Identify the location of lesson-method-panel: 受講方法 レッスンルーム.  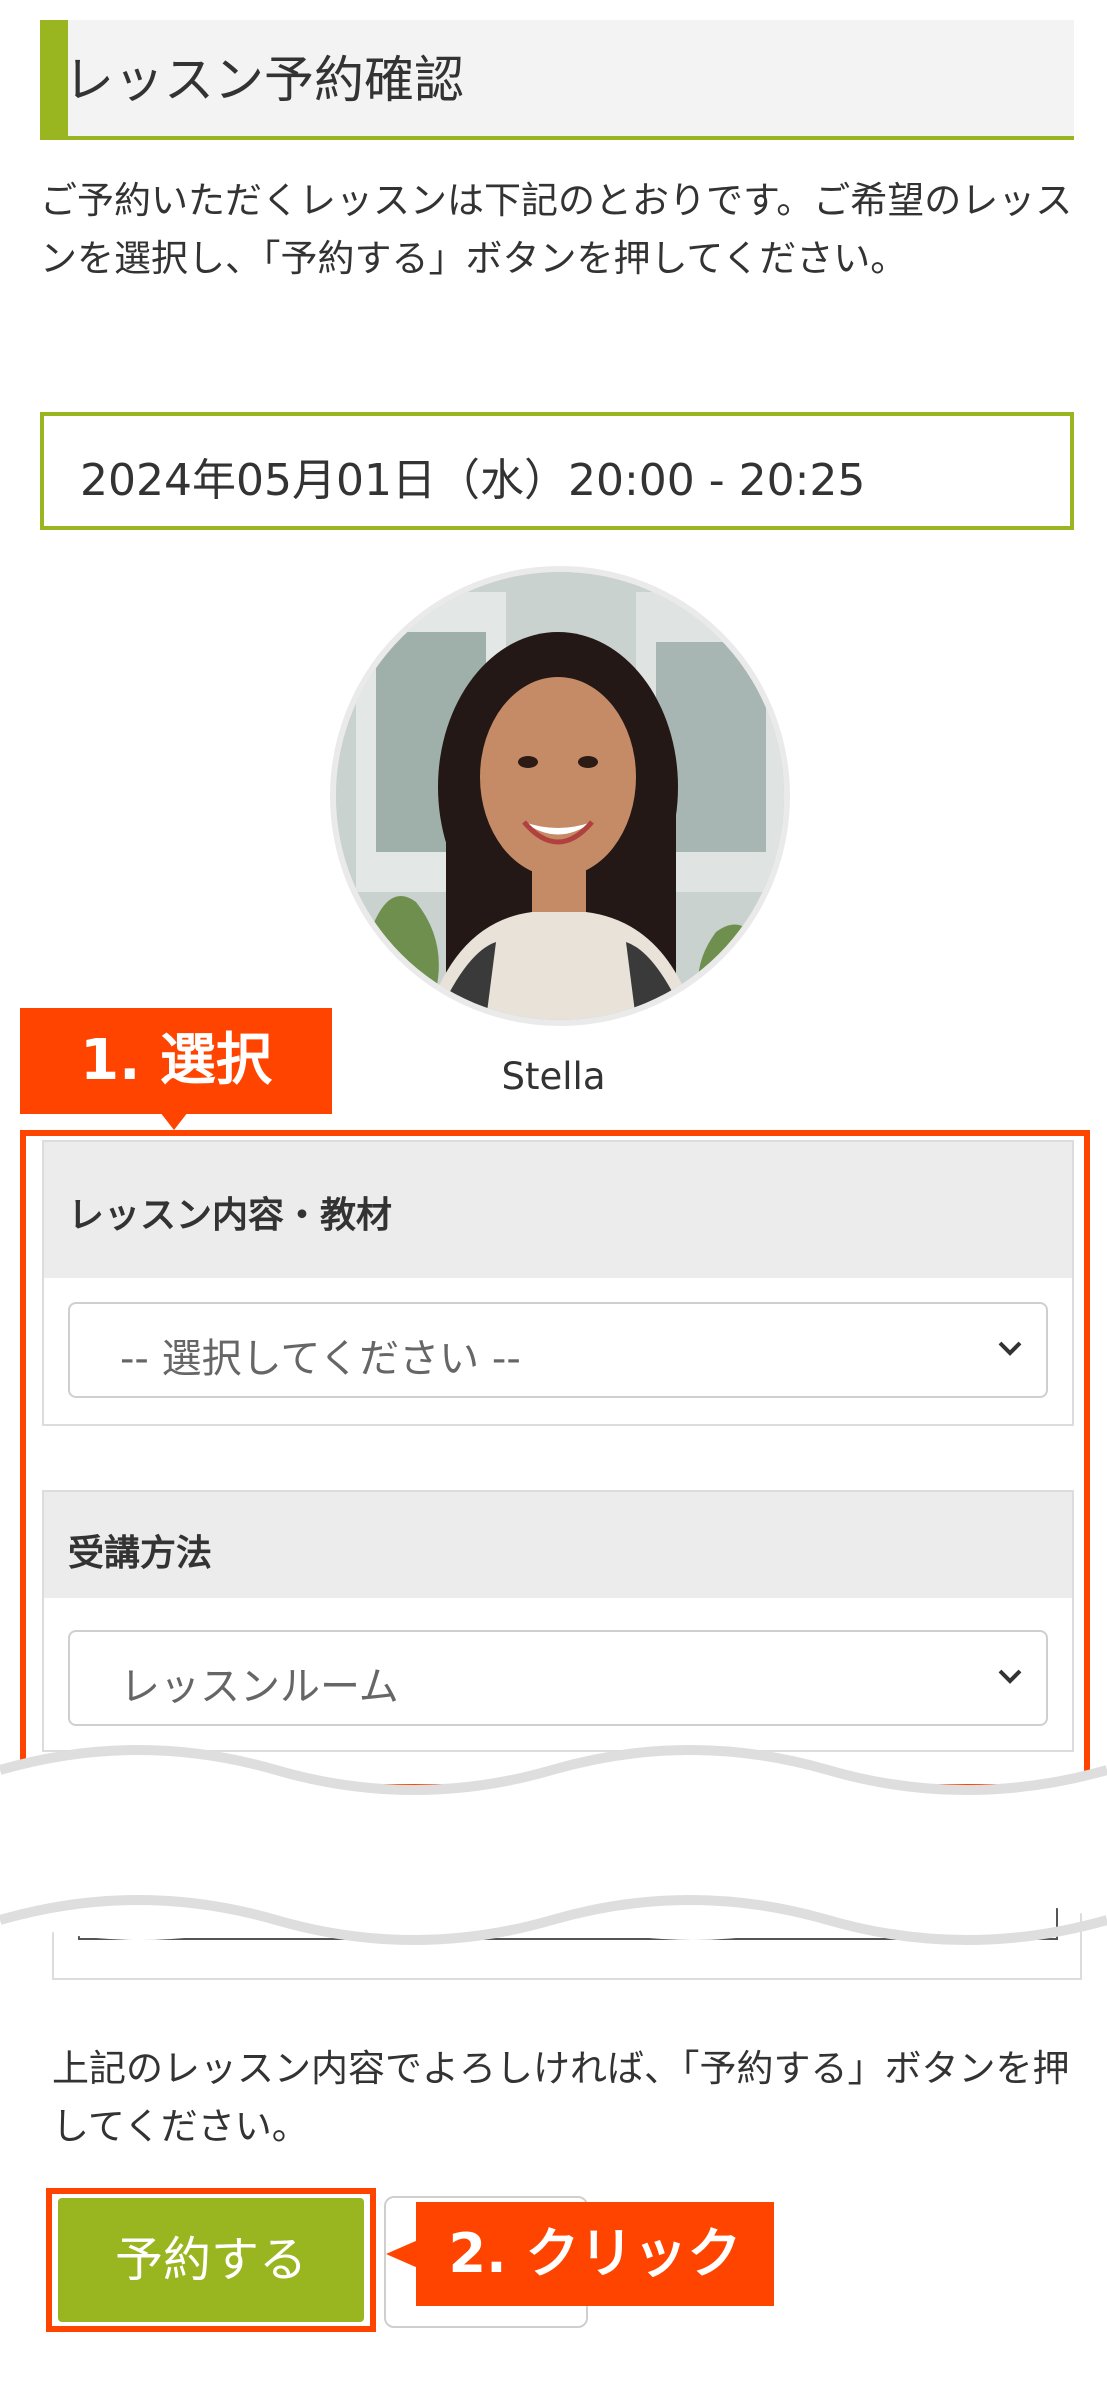
(558, 1621).